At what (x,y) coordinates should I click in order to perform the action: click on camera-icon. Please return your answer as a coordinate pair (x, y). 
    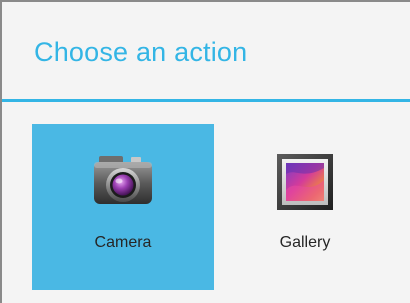
    Looking at the image, I should click on (123, 180).